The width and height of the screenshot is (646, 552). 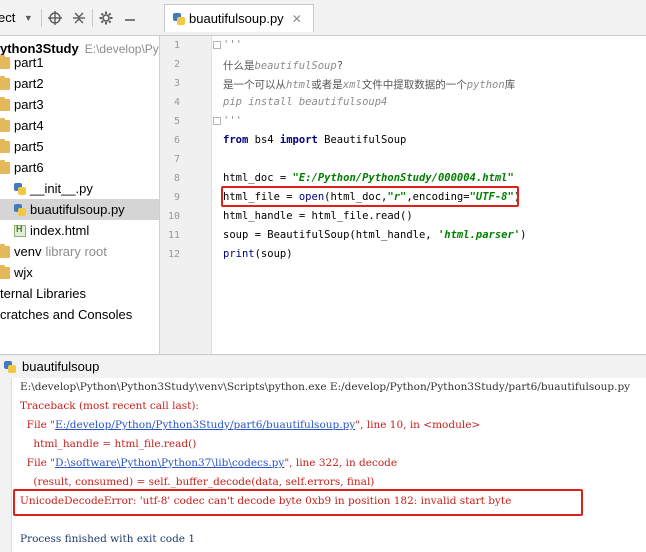 I want to click on tree-item-label: wjx, so click(x=23, y=272).